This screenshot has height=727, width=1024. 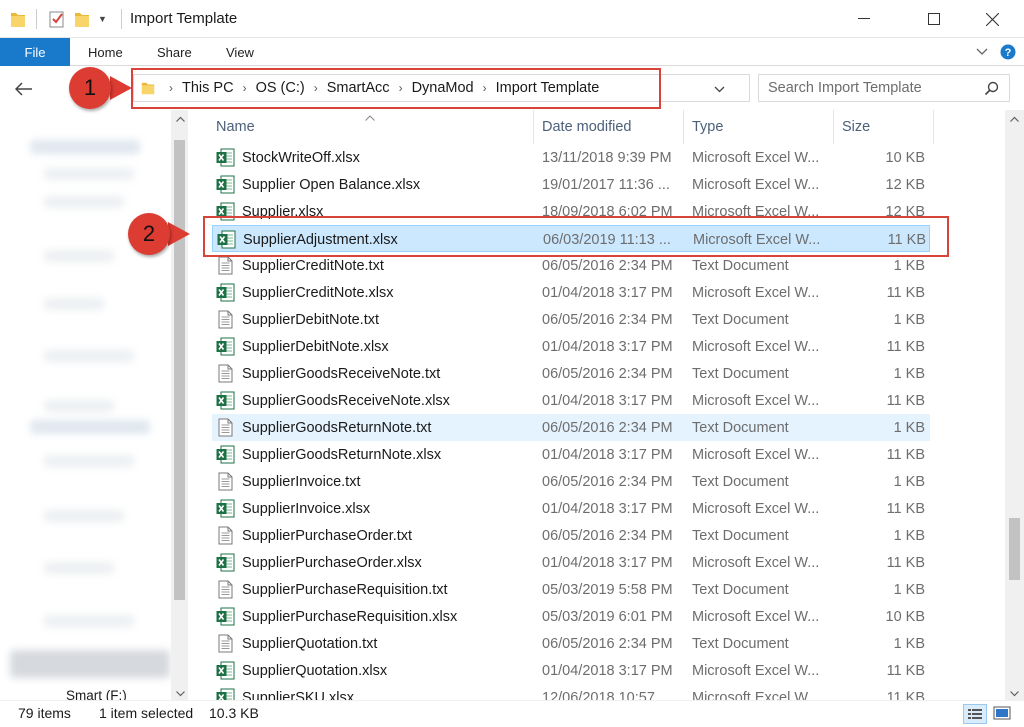 I want to click on annotation-box-address, so click(x=396, y=88).